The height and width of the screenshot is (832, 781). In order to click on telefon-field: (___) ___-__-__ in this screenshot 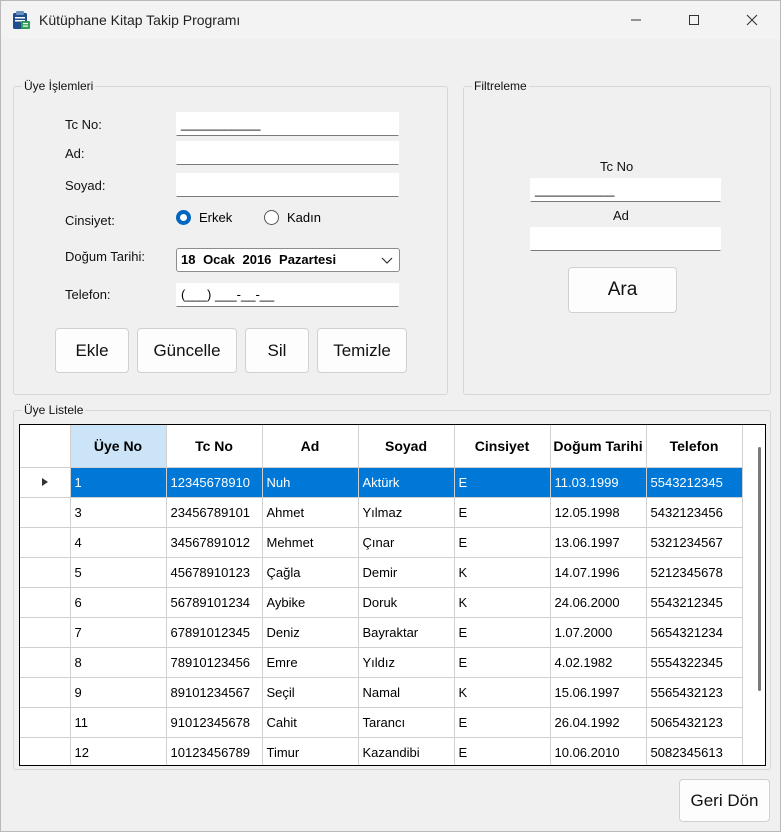, I will do `click(287, 295)`.